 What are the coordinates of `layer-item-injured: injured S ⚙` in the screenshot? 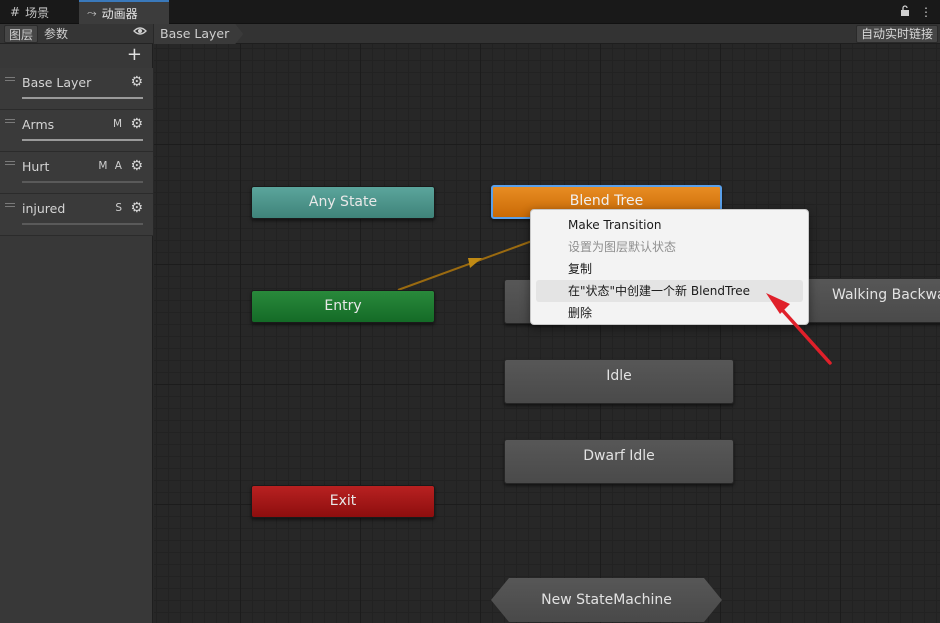 It's located at (76, 215).